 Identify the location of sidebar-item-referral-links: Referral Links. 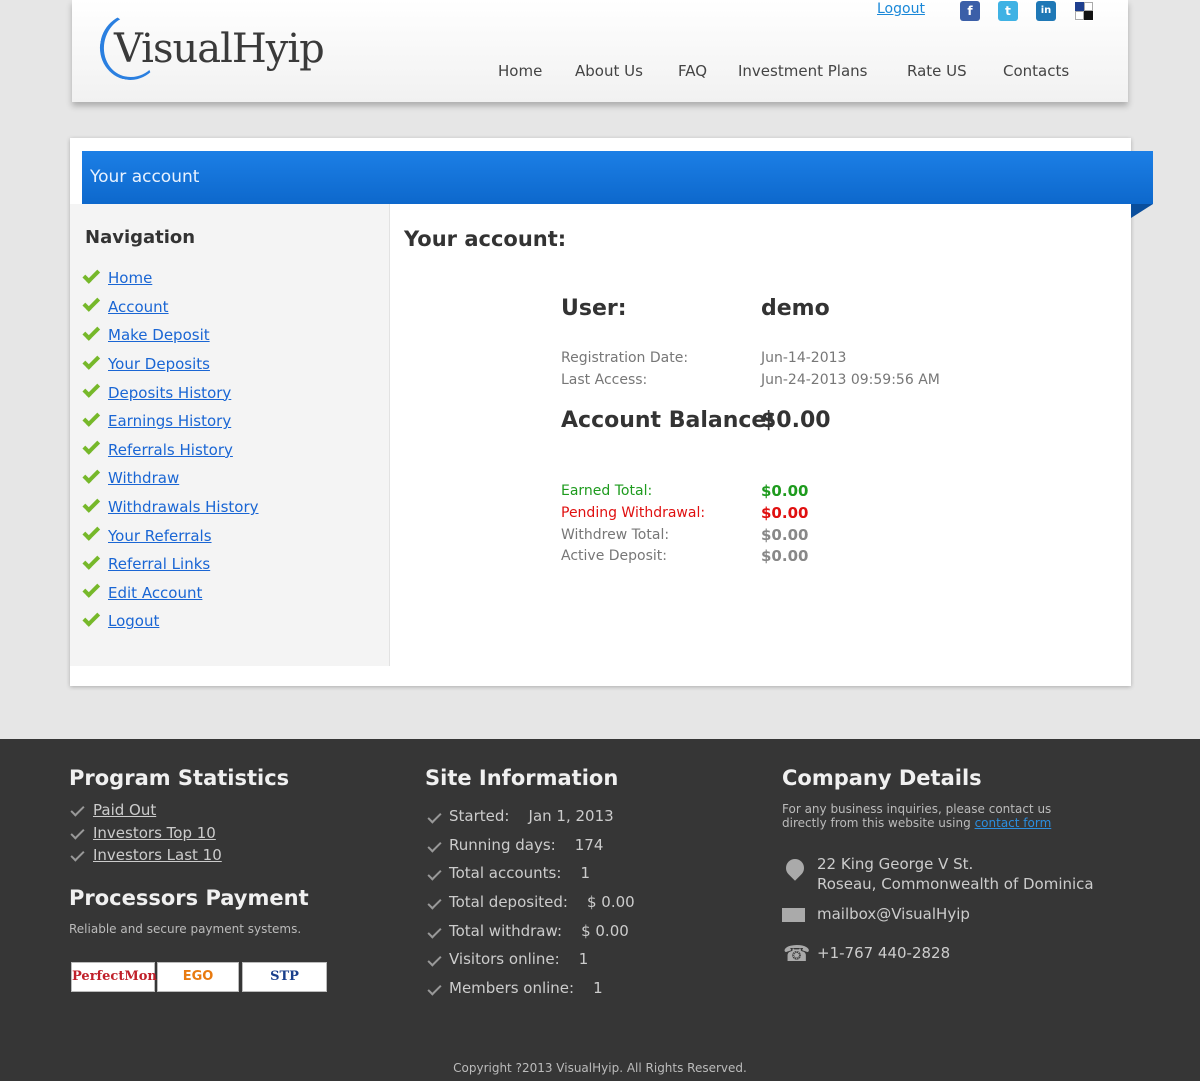
(170, 564).